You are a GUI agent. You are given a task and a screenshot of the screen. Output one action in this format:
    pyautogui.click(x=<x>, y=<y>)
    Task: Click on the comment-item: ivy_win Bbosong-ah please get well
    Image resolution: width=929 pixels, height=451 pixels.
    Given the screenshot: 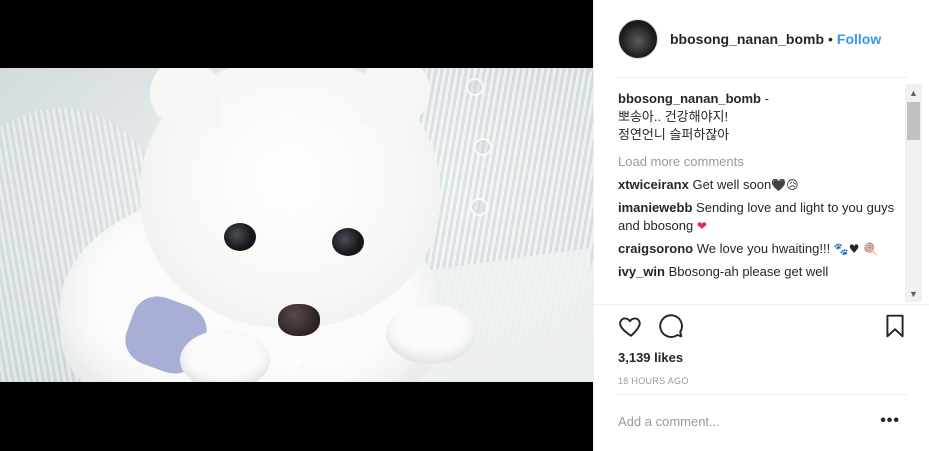 What is the action you would take?
    pyautogui.click(x=760, y=272)
    